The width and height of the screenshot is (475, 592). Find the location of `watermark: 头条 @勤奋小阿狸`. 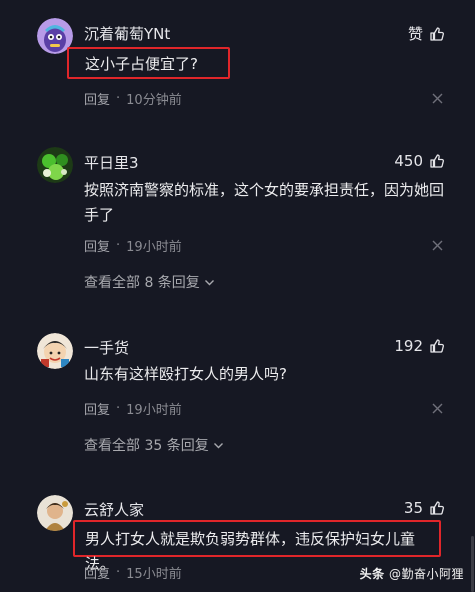

watermark: 头条 @勤奋小阿狸 is located at coordinates (412, 573).